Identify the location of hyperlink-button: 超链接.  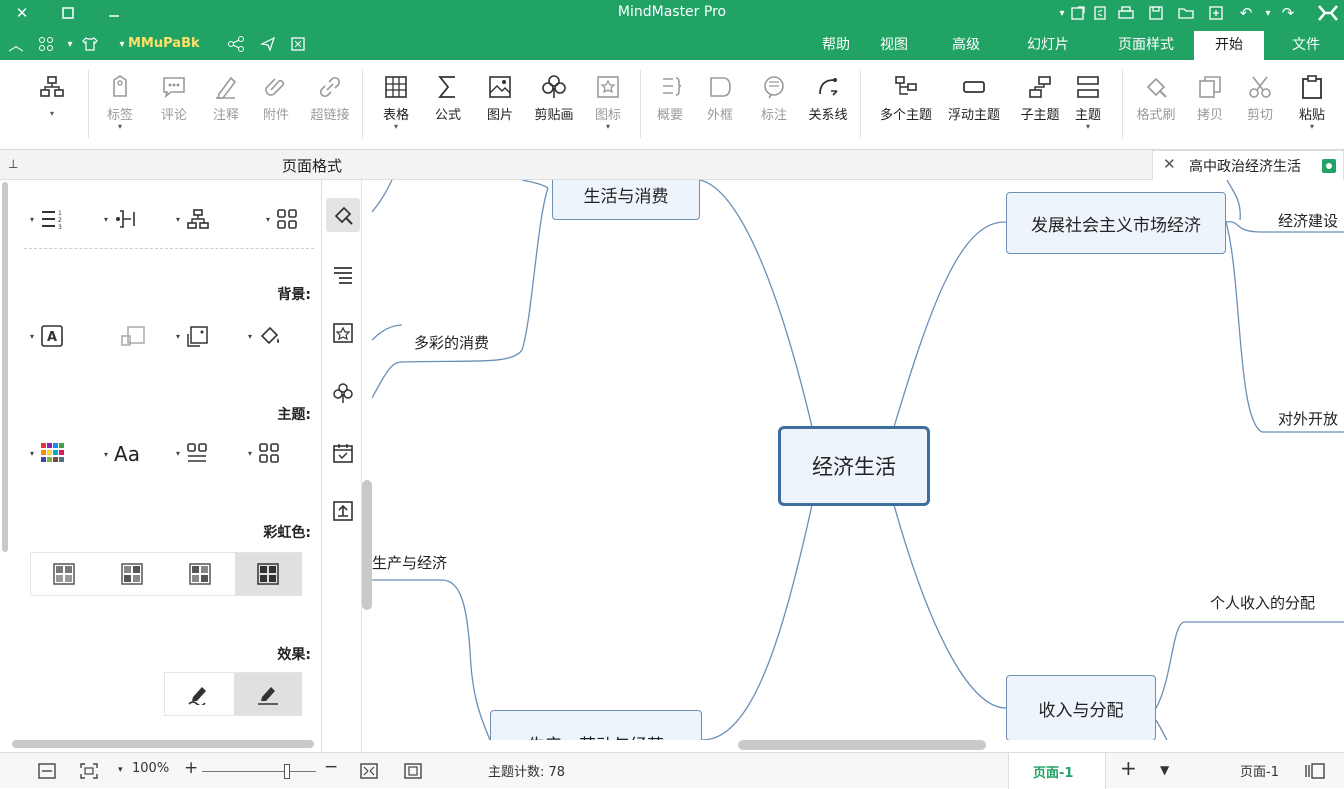
(330, 96).